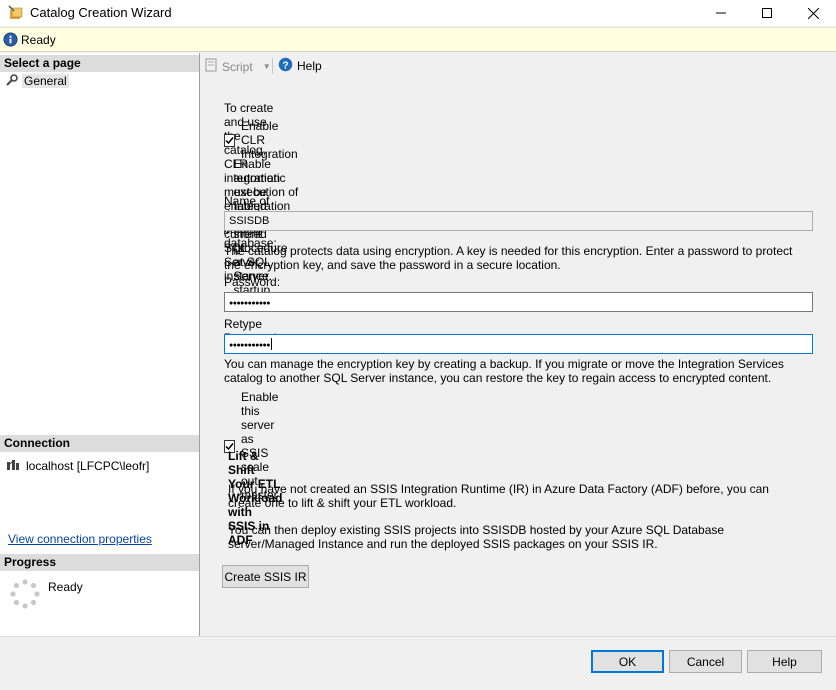  I want to click on page-item-general: General, so click(37, 81).